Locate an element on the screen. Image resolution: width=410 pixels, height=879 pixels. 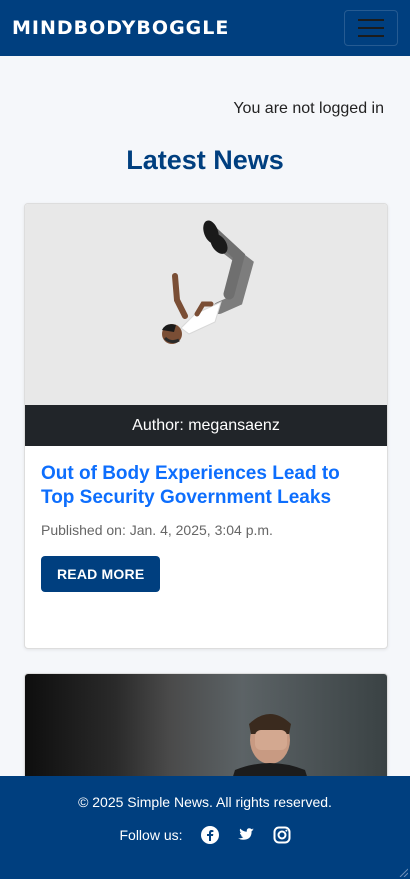
published-date: Published on: Jan. 4, 2025, 3:04 p.m. is located at coordinates (157, 530).